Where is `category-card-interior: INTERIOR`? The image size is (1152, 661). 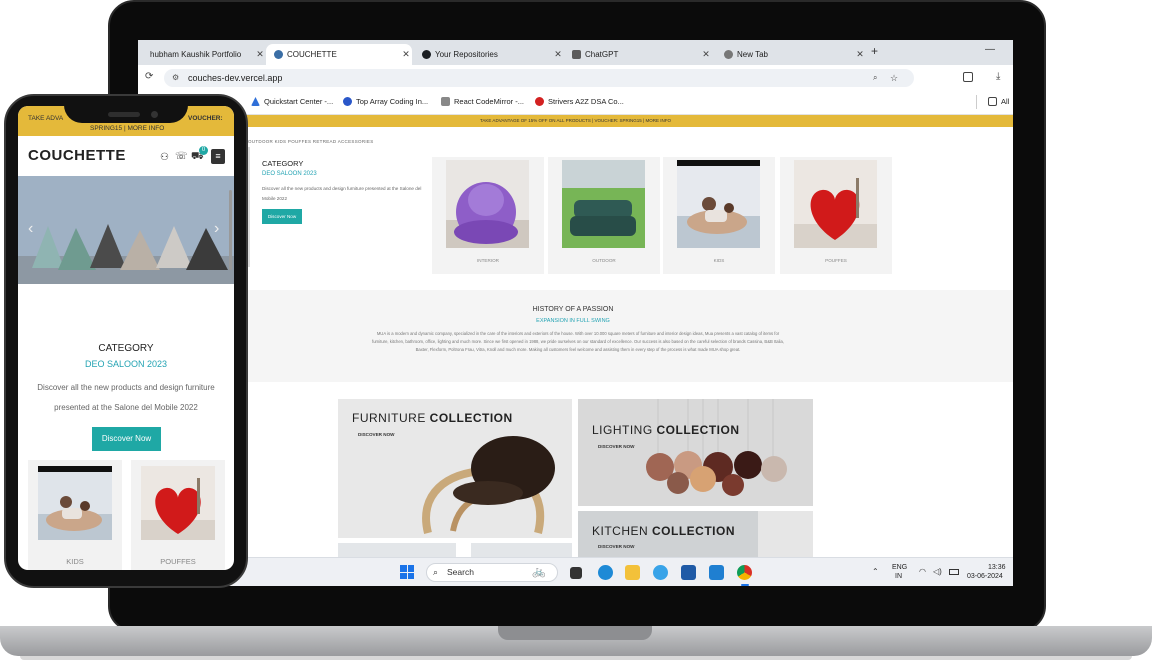 category-card-interior: INTERIOR is located at coordinates (488, 215).